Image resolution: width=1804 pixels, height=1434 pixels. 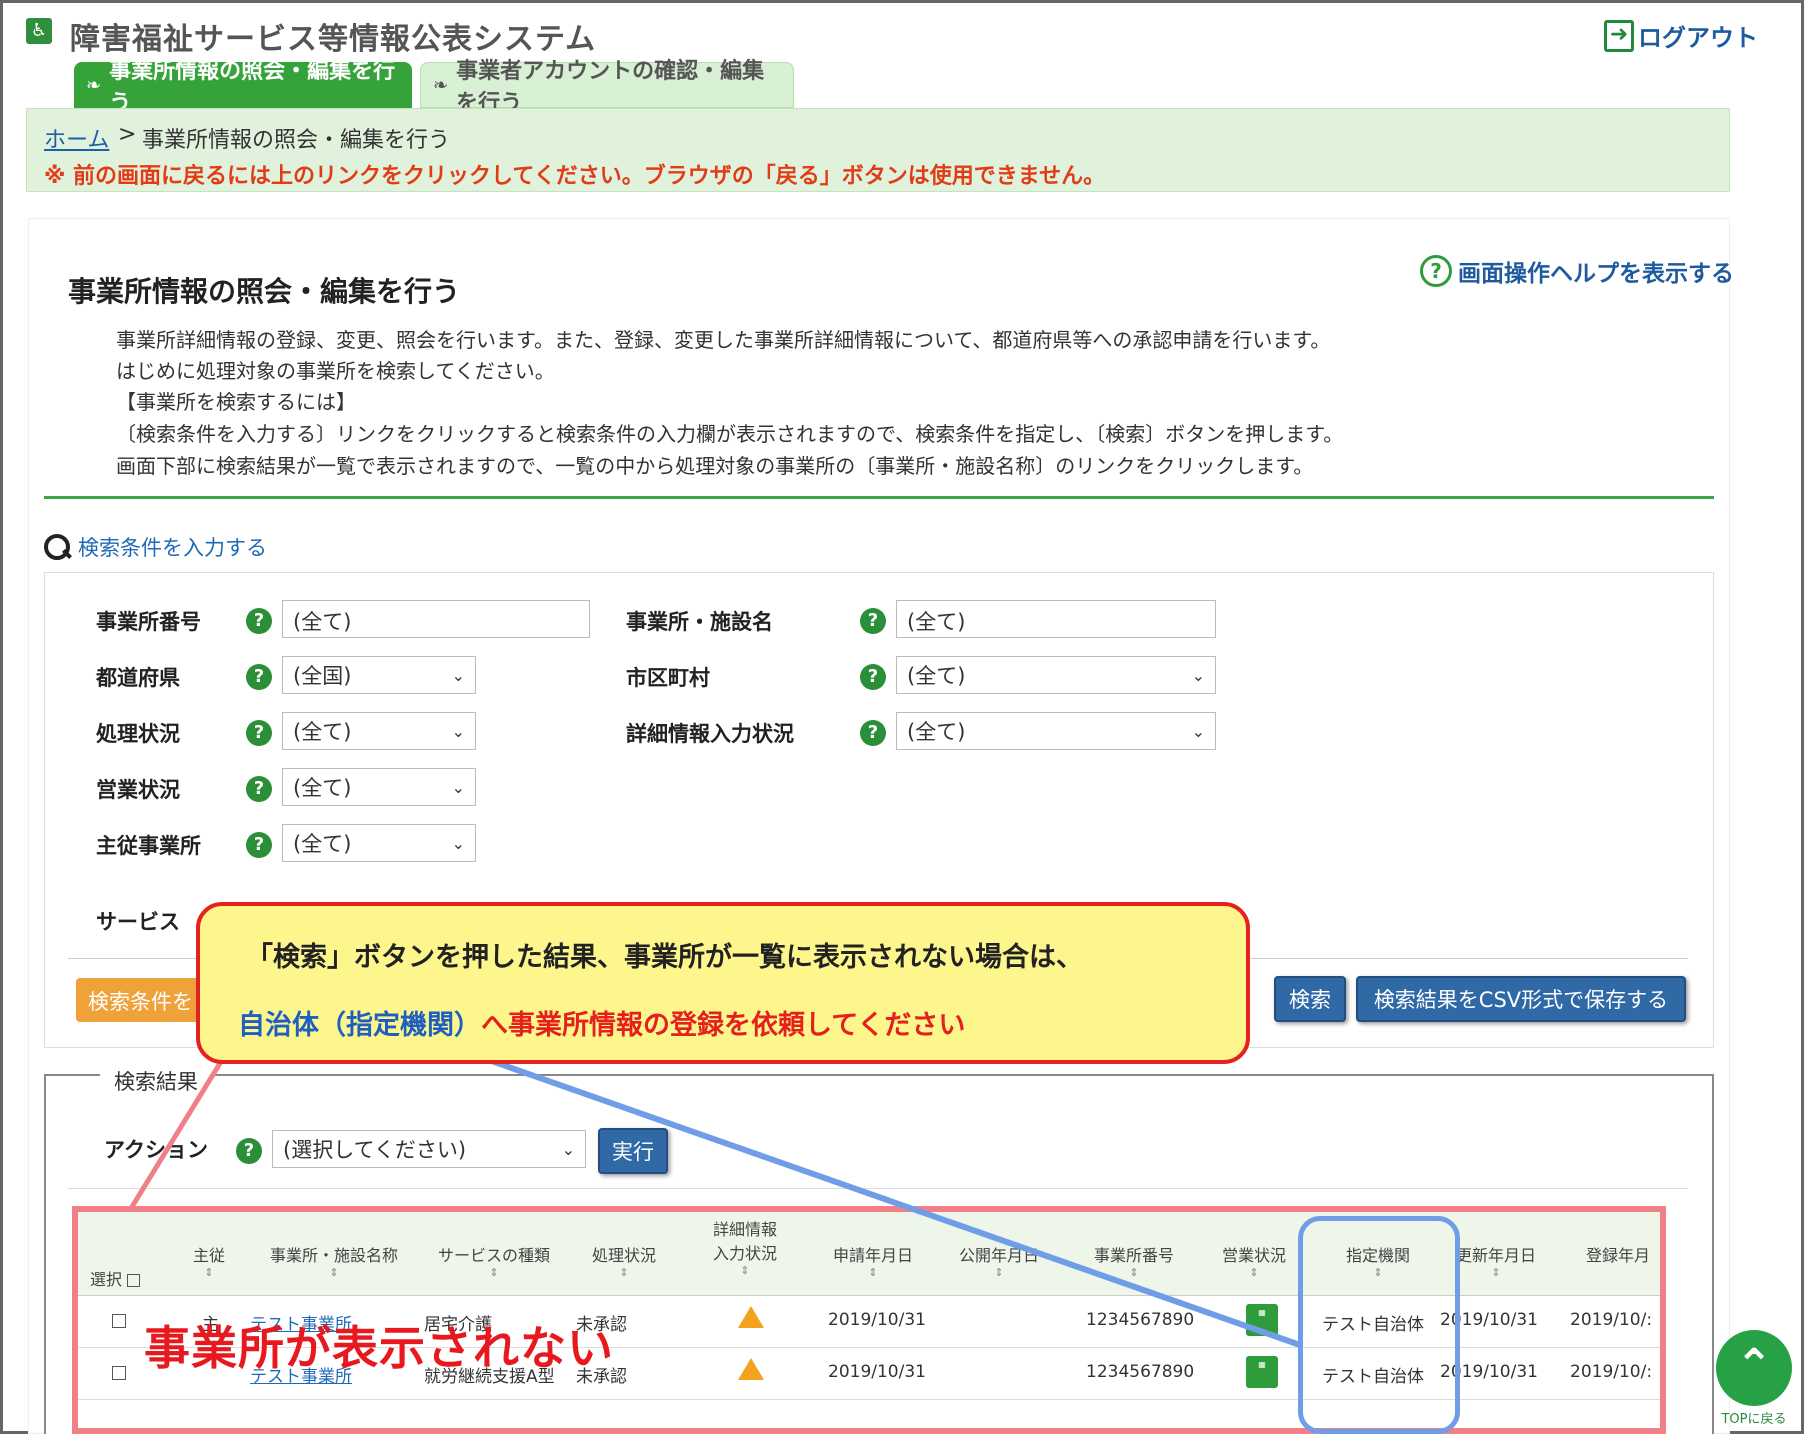 I want to click on annotation-connector-lines, so click(x=714, y=1195).